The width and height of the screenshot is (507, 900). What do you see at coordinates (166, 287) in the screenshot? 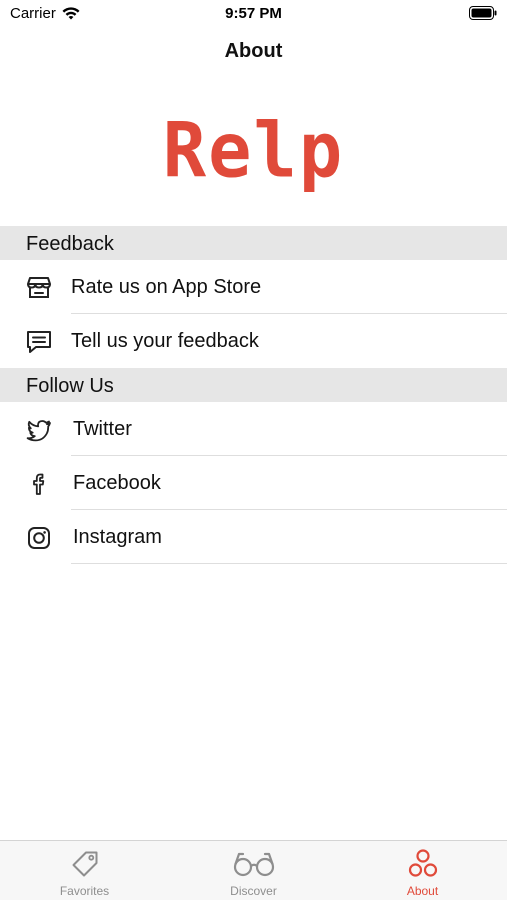
I see `row-label: Rate us on App Store` at bounding box center [166, 287].